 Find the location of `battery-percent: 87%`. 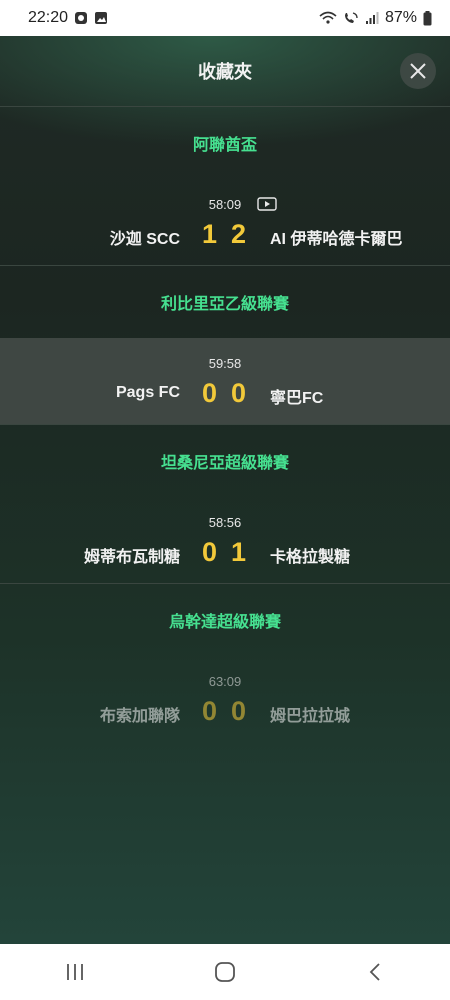

battery-percent: 87% is located at coordinates (400, 17).